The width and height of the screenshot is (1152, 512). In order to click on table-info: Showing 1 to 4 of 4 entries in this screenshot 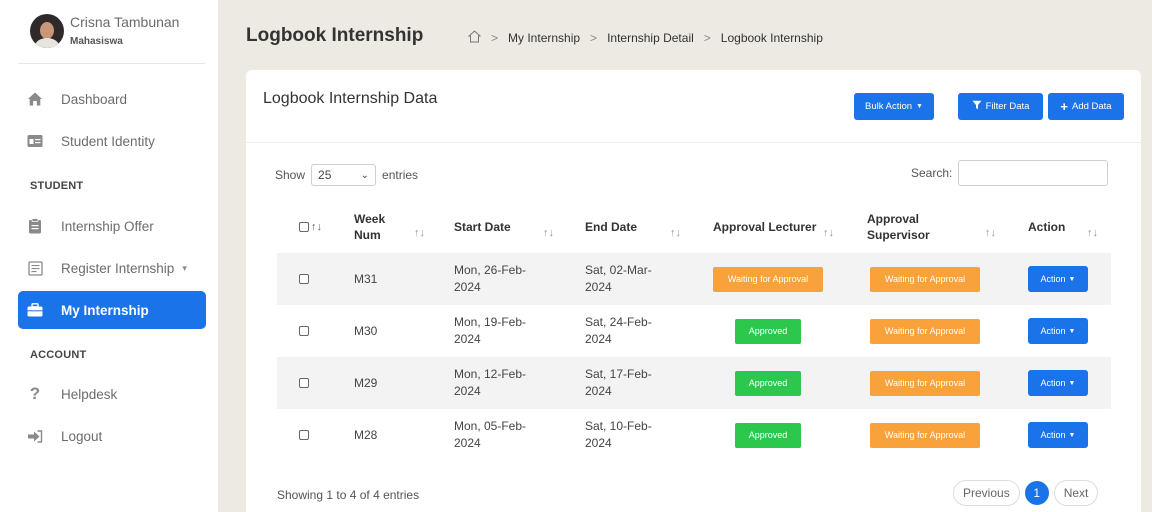, I will do `click(348, 495)`.